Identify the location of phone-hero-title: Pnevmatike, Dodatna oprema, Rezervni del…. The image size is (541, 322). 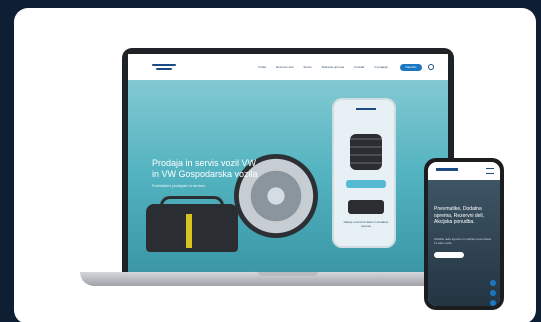
(459, 215).